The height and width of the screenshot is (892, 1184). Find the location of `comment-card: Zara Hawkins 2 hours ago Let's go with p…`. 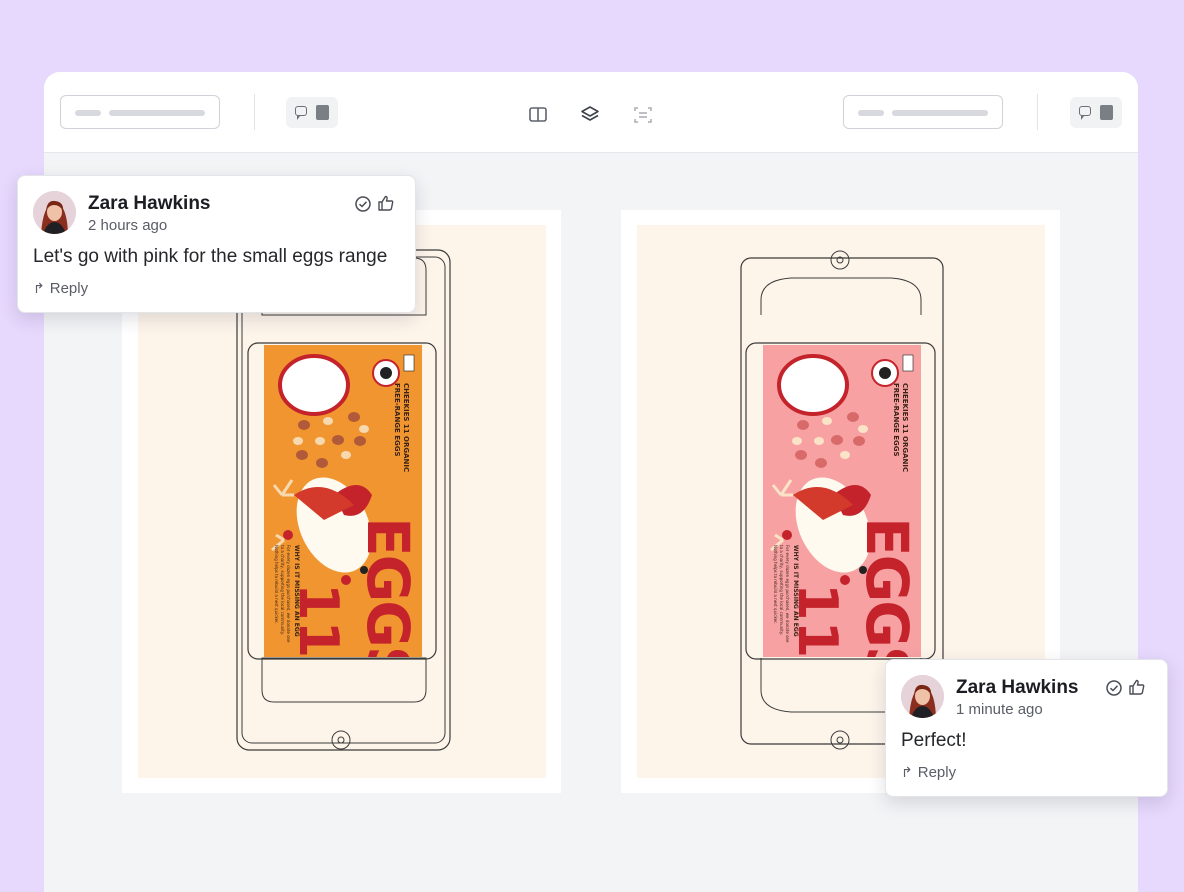

comment-card: Zara Hawkins 2 hours ago Let's go with p… is located at coordinates (216, 244).